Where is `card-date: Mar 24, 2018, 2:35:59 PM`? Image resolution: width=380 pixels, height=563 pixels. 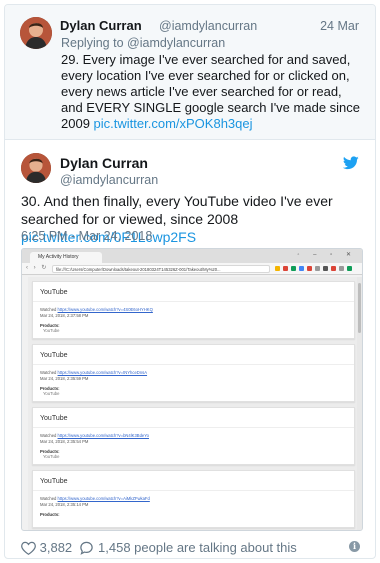
card-date: Mar 24, 2018, 2:35:59 PM is located at coordinates (64, 378).